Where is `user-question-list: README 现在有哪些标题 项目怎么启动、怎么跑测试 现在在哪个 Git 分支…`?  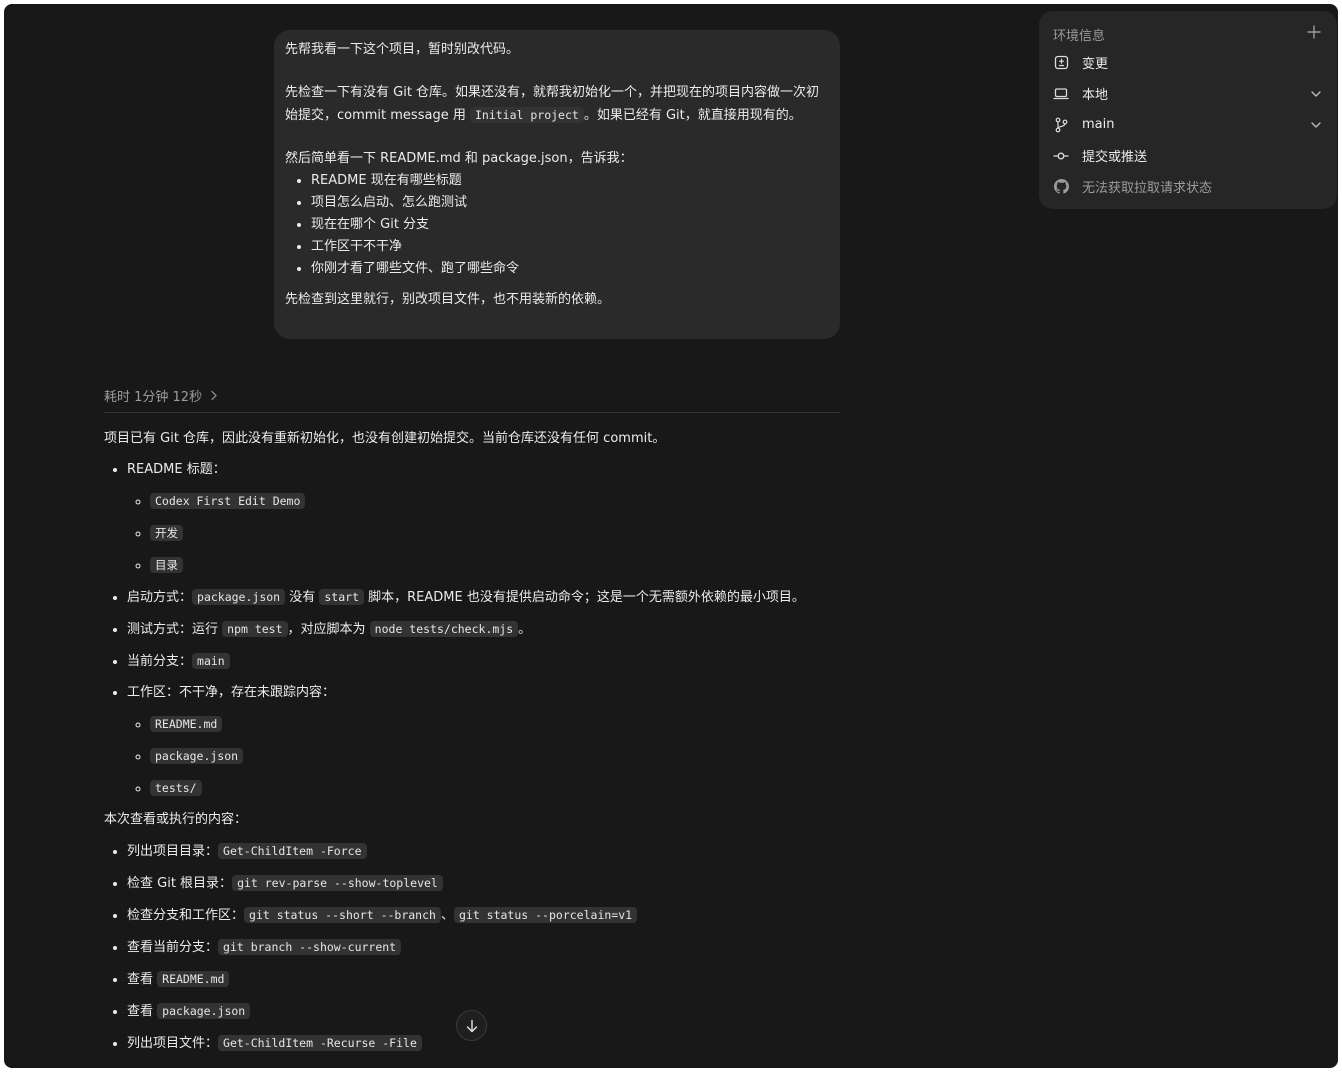
user-question-list: README 现在有哪些标题 项目怎么启动、怎么跑测试 现在在哪个 Git 分支… is located at coordinates (556, 225).